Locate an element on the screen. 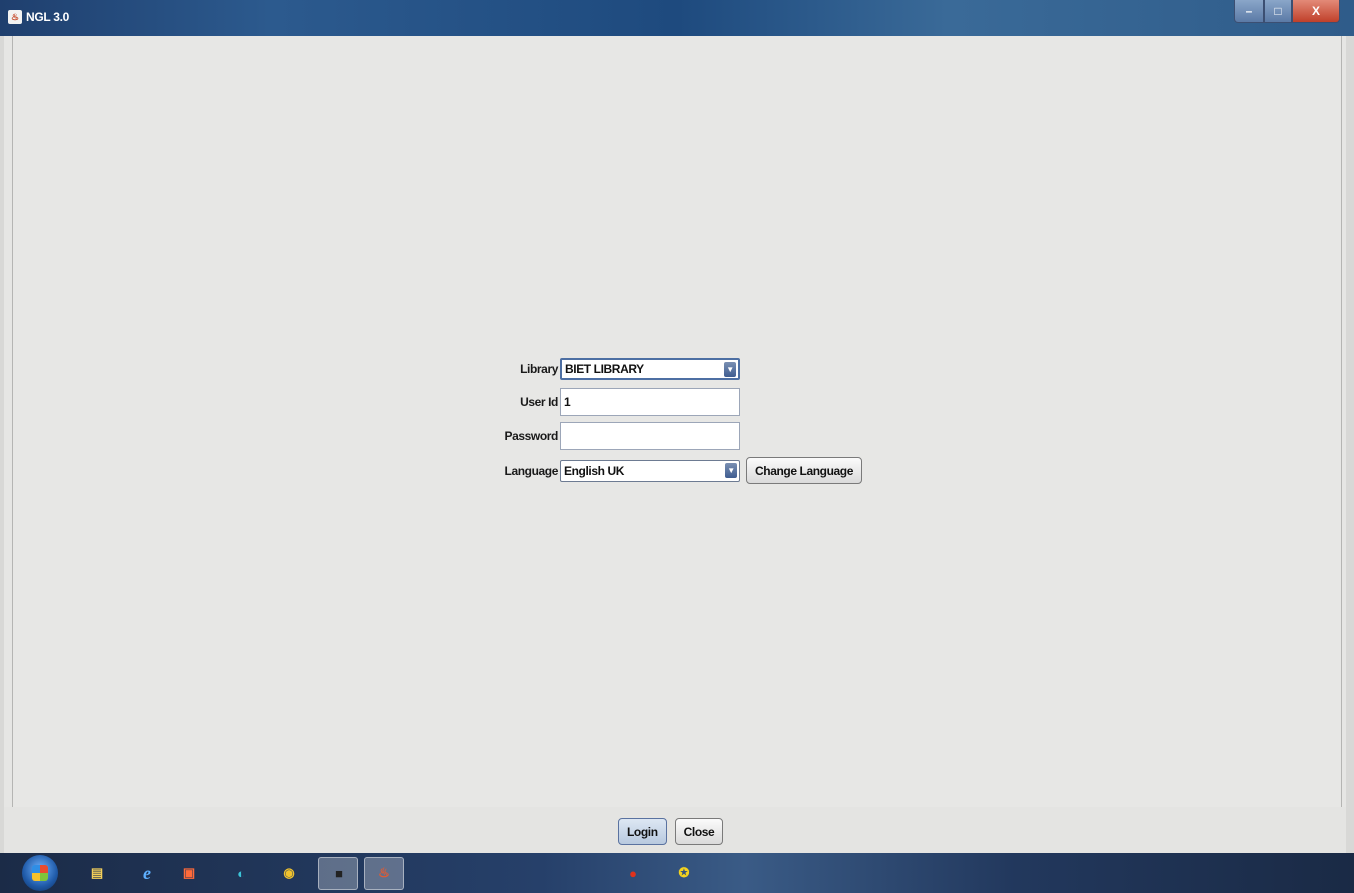  minimize-button: – is located at coordinates (1249, 11).